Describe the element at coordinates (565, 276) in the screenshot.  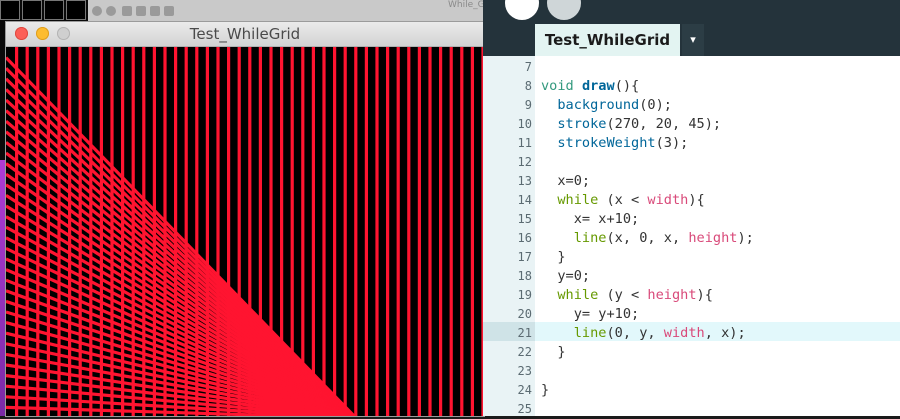
I see `code-line: y=0;` at that location.